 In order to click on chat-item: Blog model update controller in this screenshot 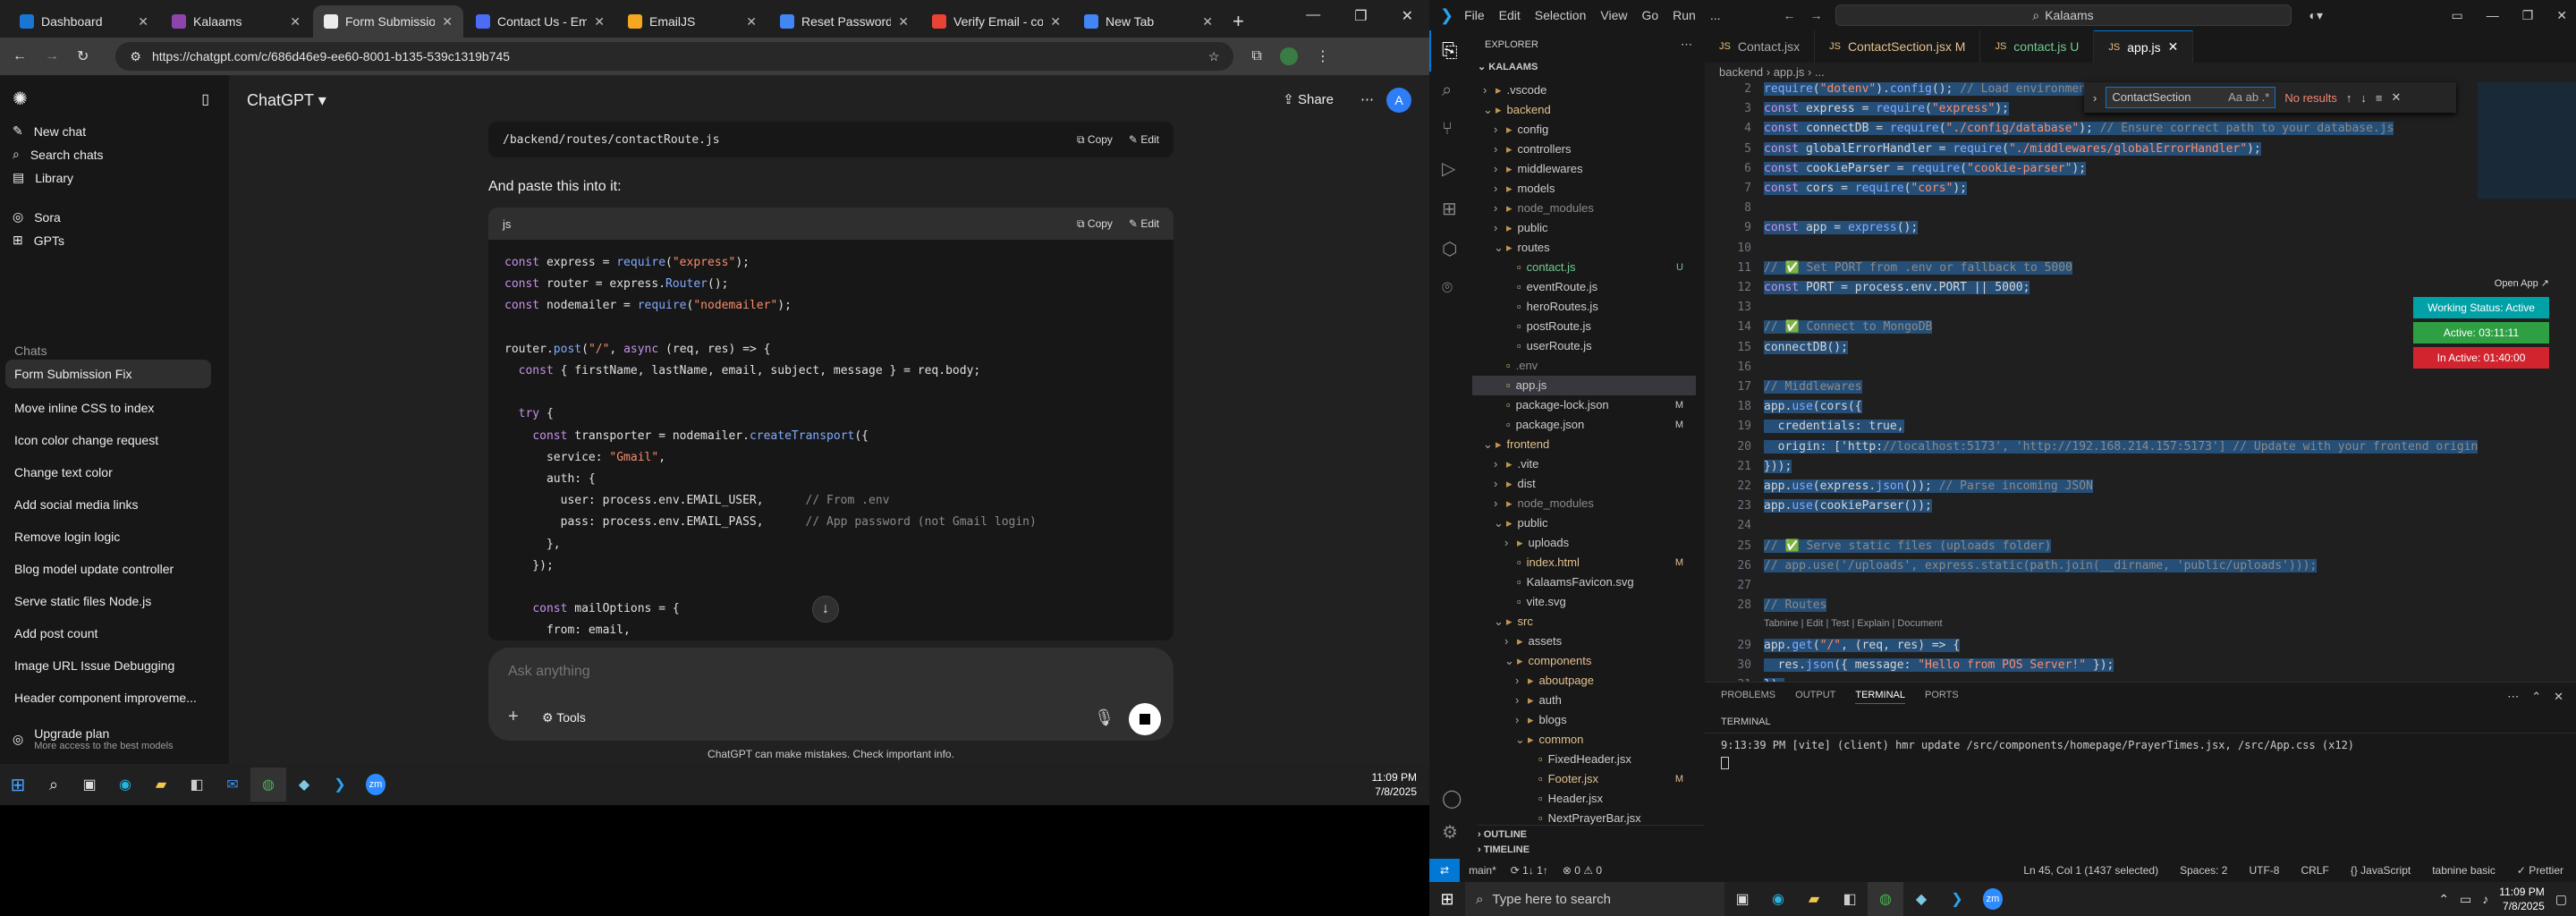, I will do `click(94, 569)`.